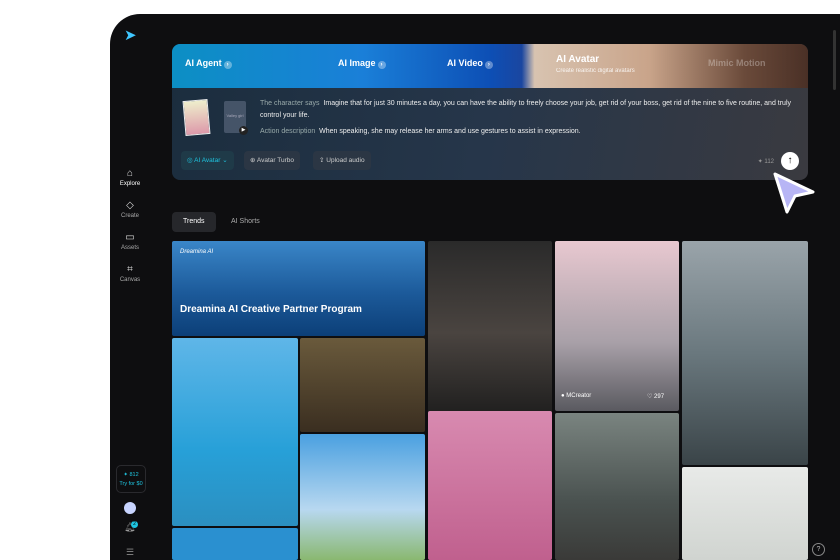 The image size is (840, 560). I want to click on try-free-button: ✦ 812 Try for $0, so click(131, 479).